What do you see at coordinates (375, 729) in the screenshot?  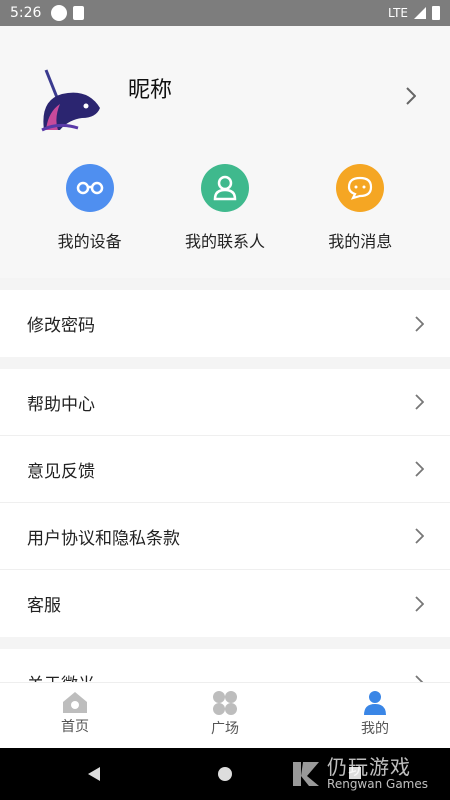 I see `tab-label: 我的` at bounding box center [375, 729].